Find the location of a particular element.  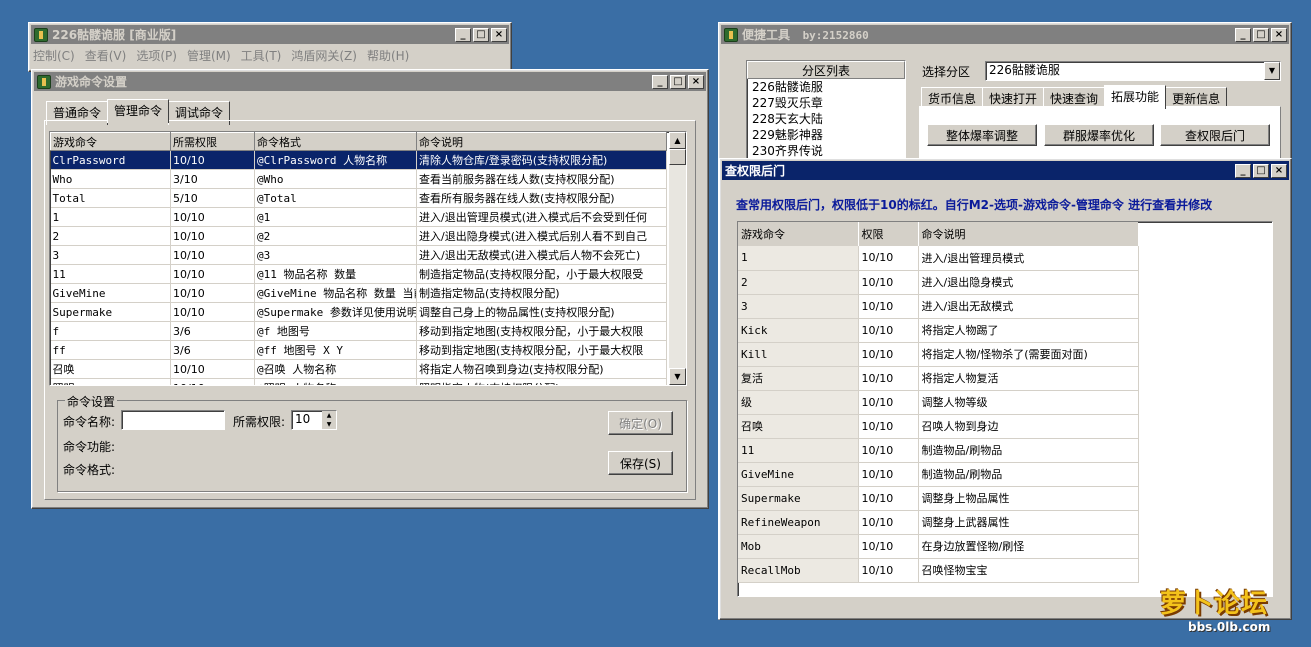

main-window-title: 226骷髅诡服 [商业版] is located at coordinates (114, 35).